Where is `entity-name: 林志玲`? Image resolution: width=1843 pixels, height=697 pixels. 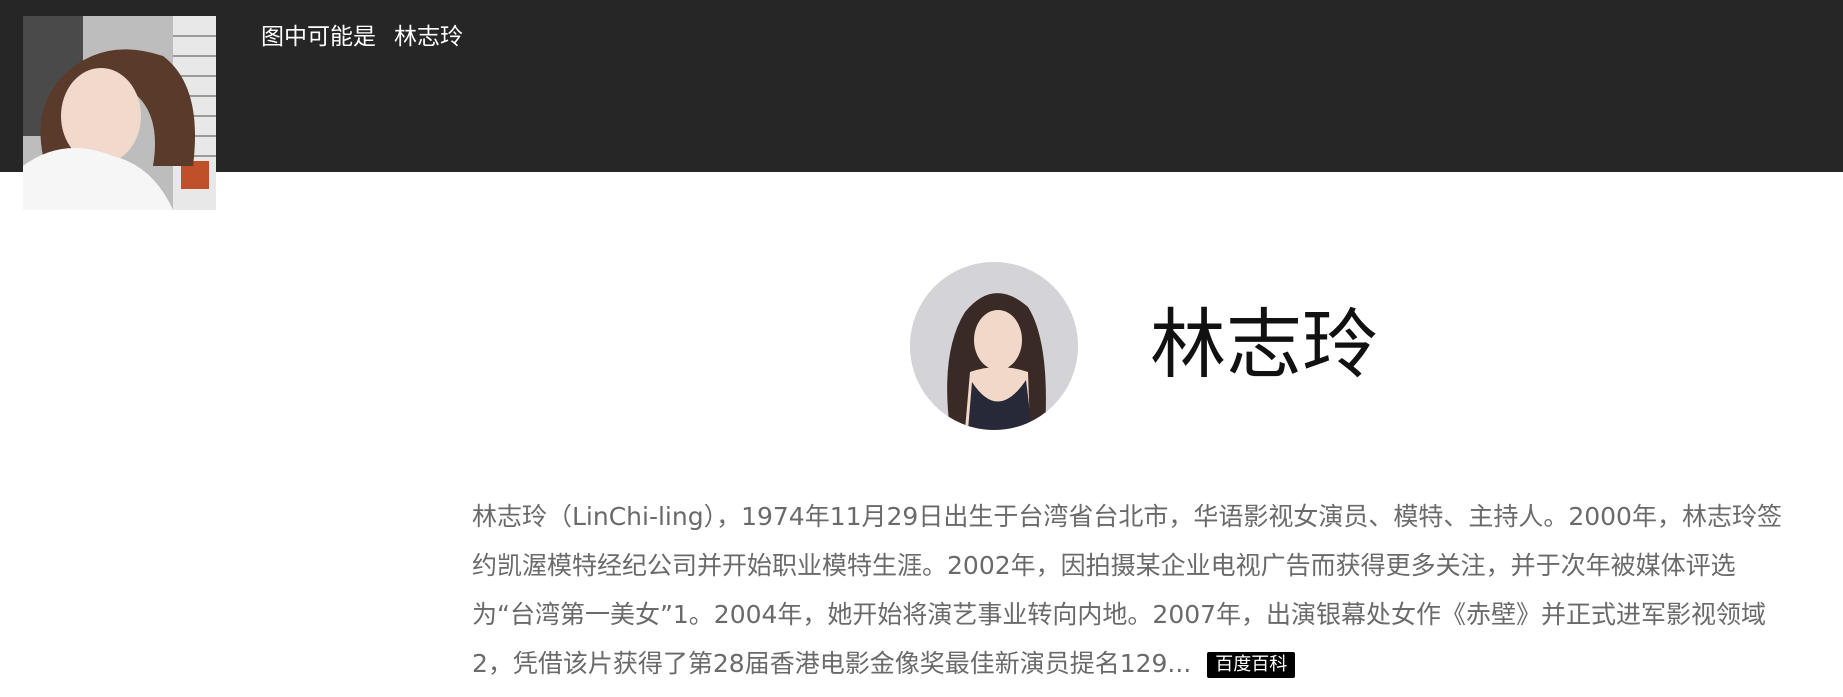 entity-name: 林志玲 is located at coordinates (1264, 344).